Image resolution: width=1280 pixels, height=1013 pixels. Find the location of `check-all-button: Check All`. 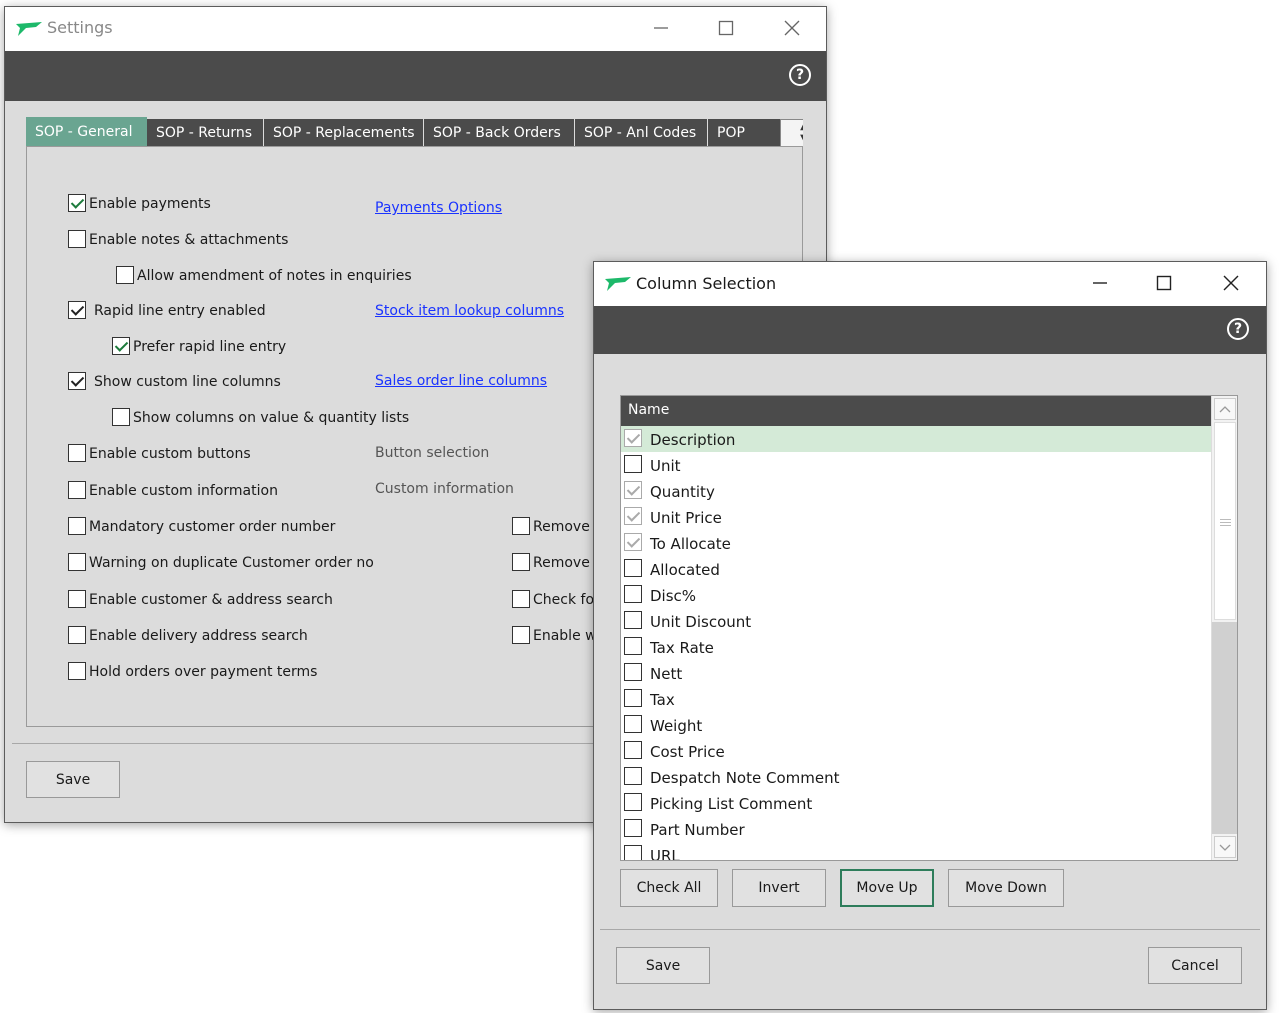

check-all-button: Check All is located at coordinates (669, 888).